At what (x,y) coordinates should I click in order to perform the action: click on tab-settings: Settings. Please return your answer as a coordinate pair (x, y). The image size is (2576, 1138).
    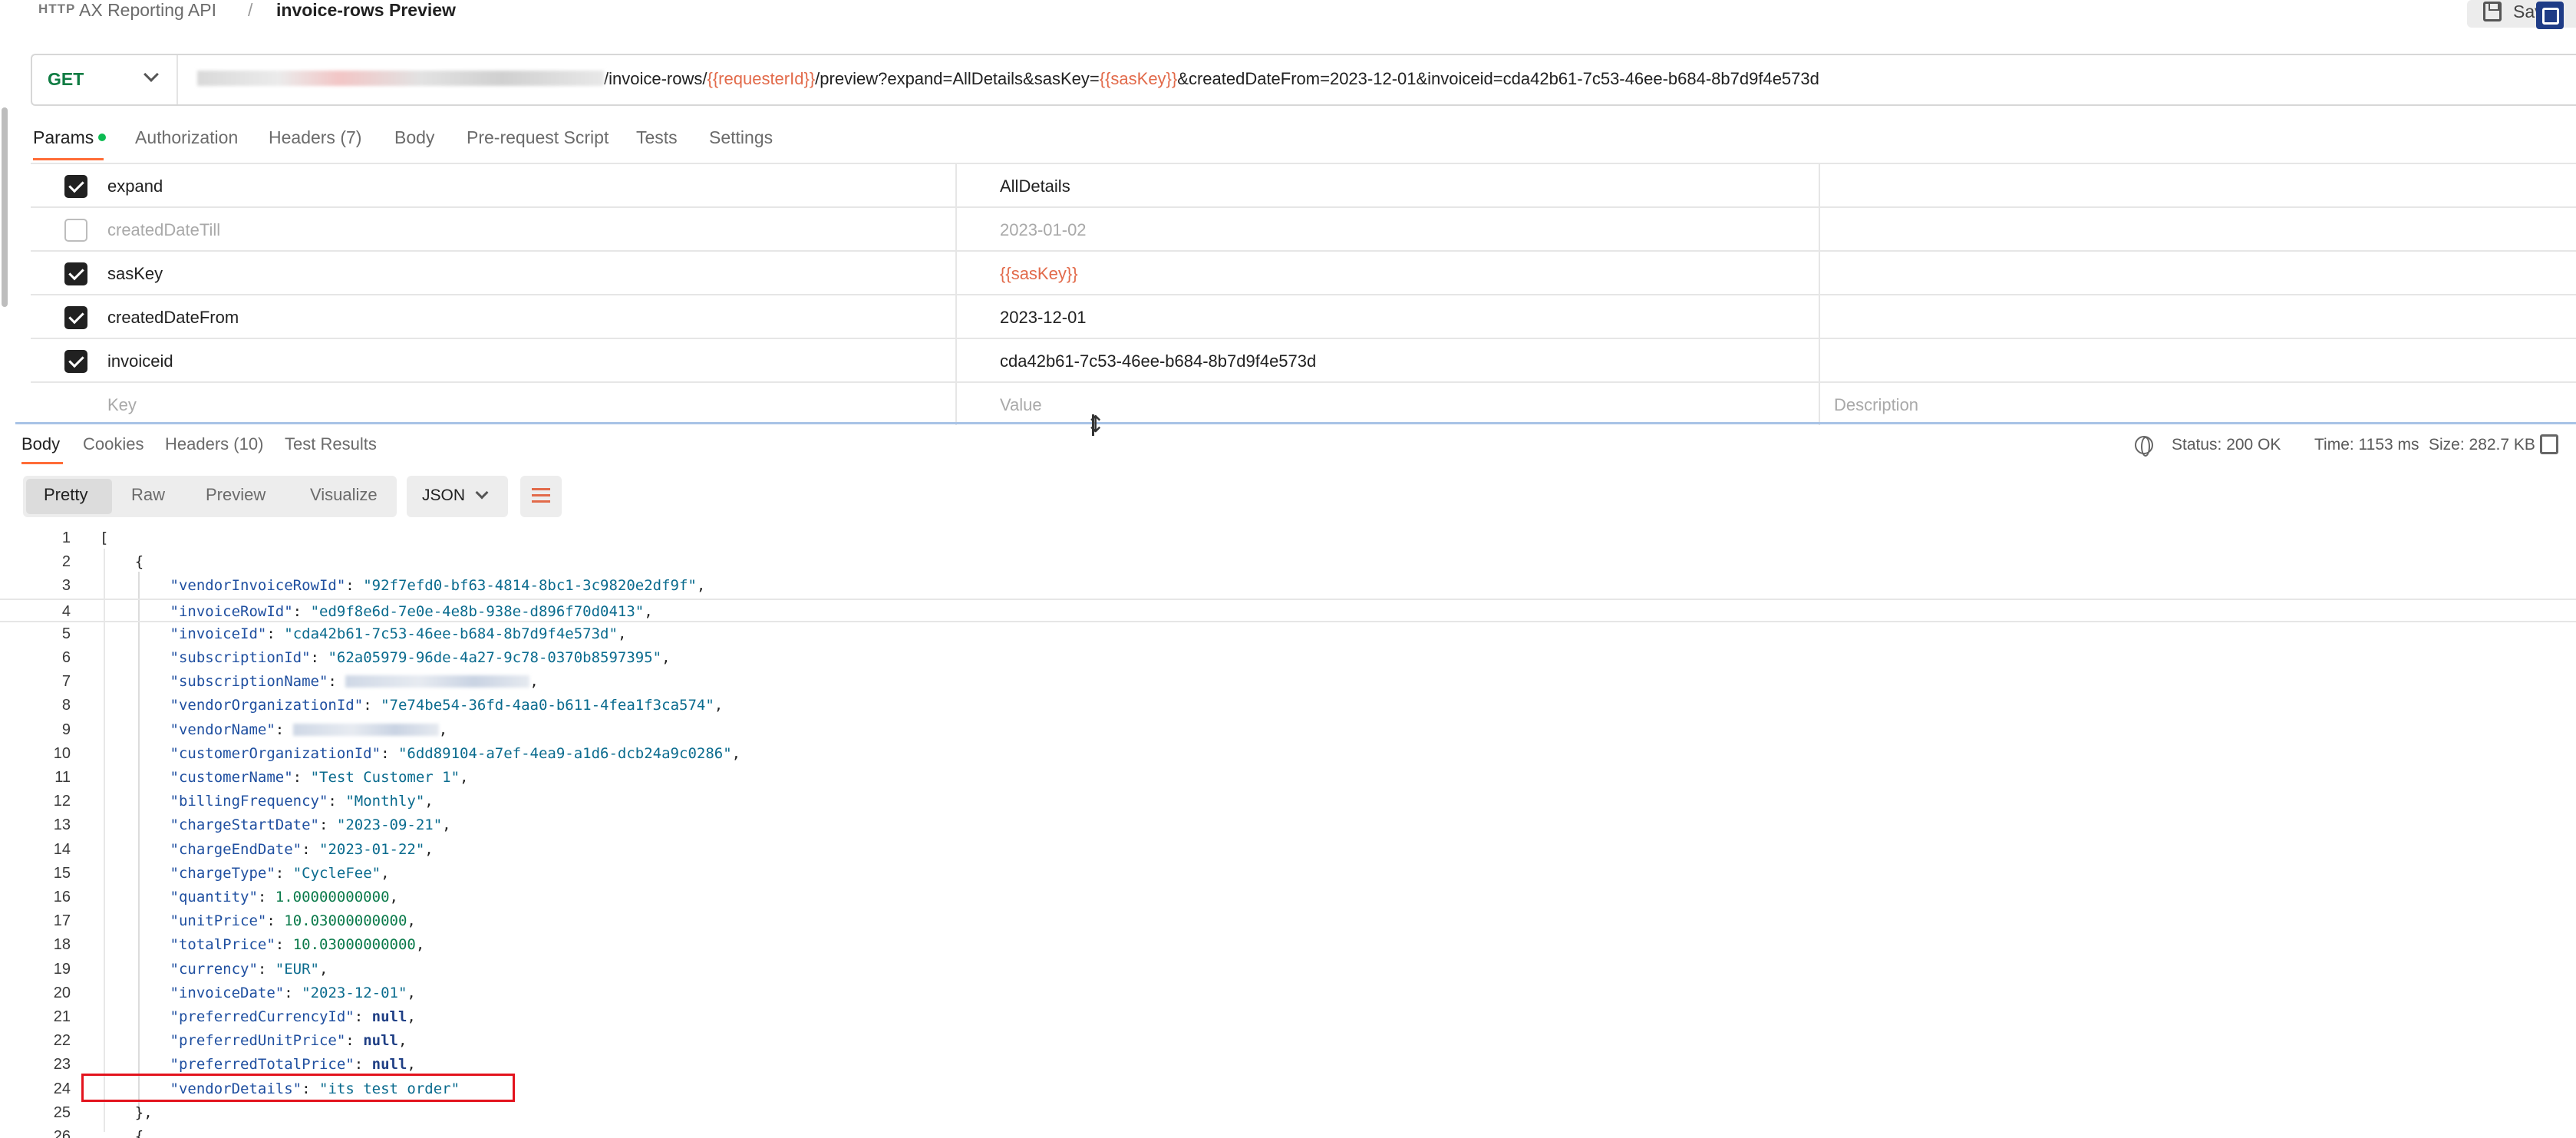
    Looking at the image, I should click on (741, 138).